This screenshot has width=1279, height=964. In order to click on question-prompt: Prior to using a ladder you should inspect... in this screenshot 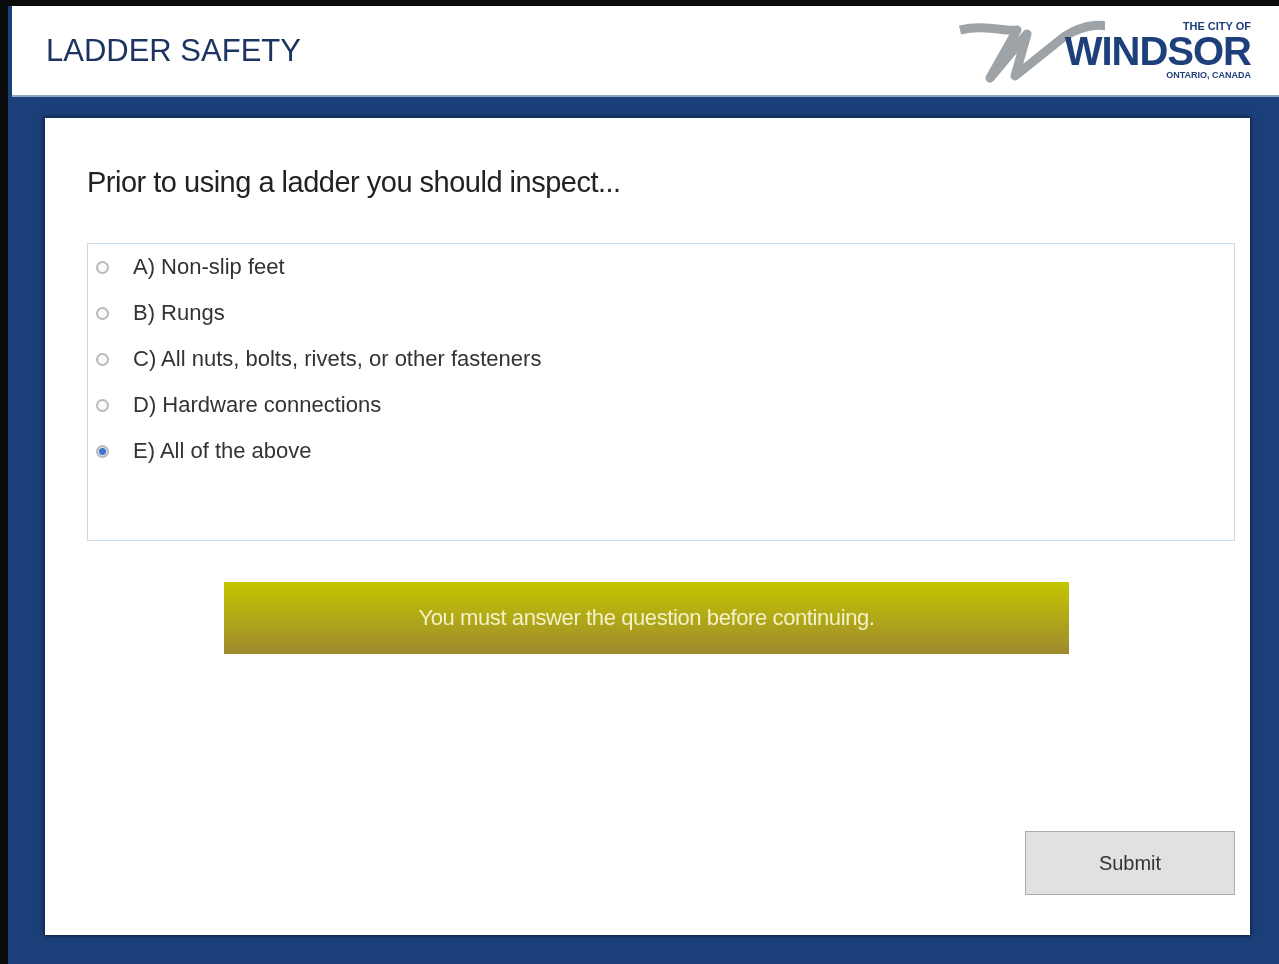, I will do `click(354, 182)`.